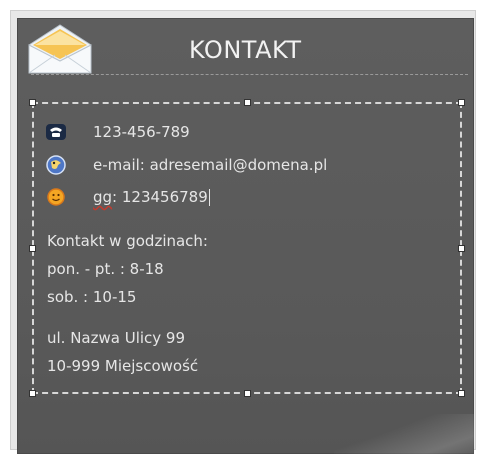  I want to click on header-divider, so click(249, 74).